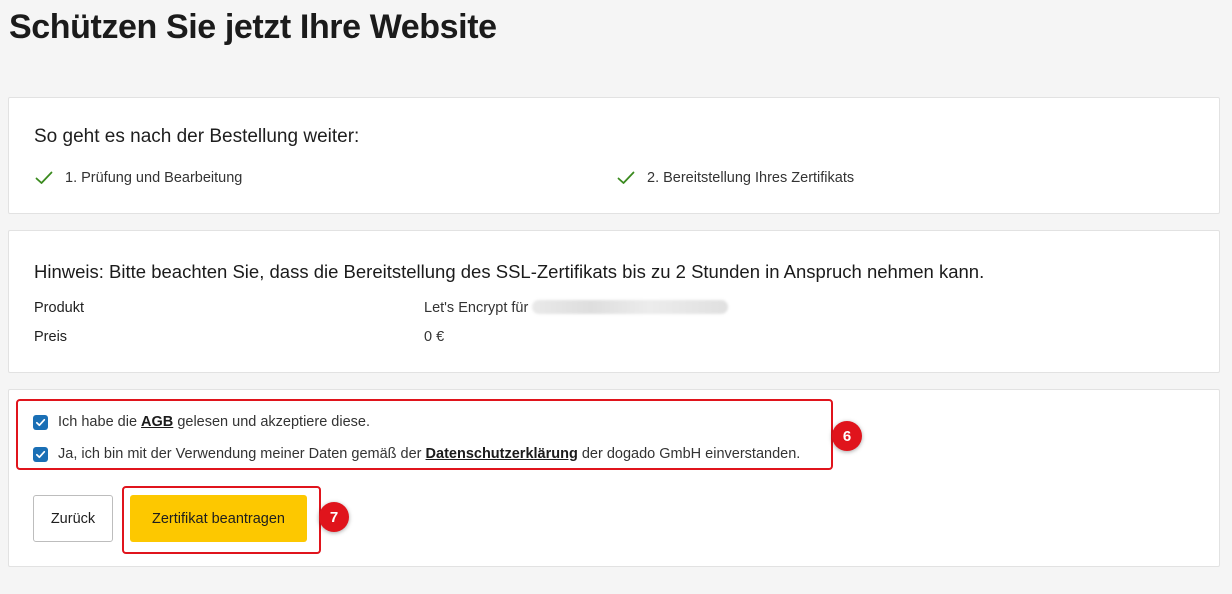 The height and width of the screenshot is (594, 1232). Describe the element at coordinates (197, 136) in the screenshot. I see `next-steps-heading: So geht es nach der Bestellung weiter:` at that location.